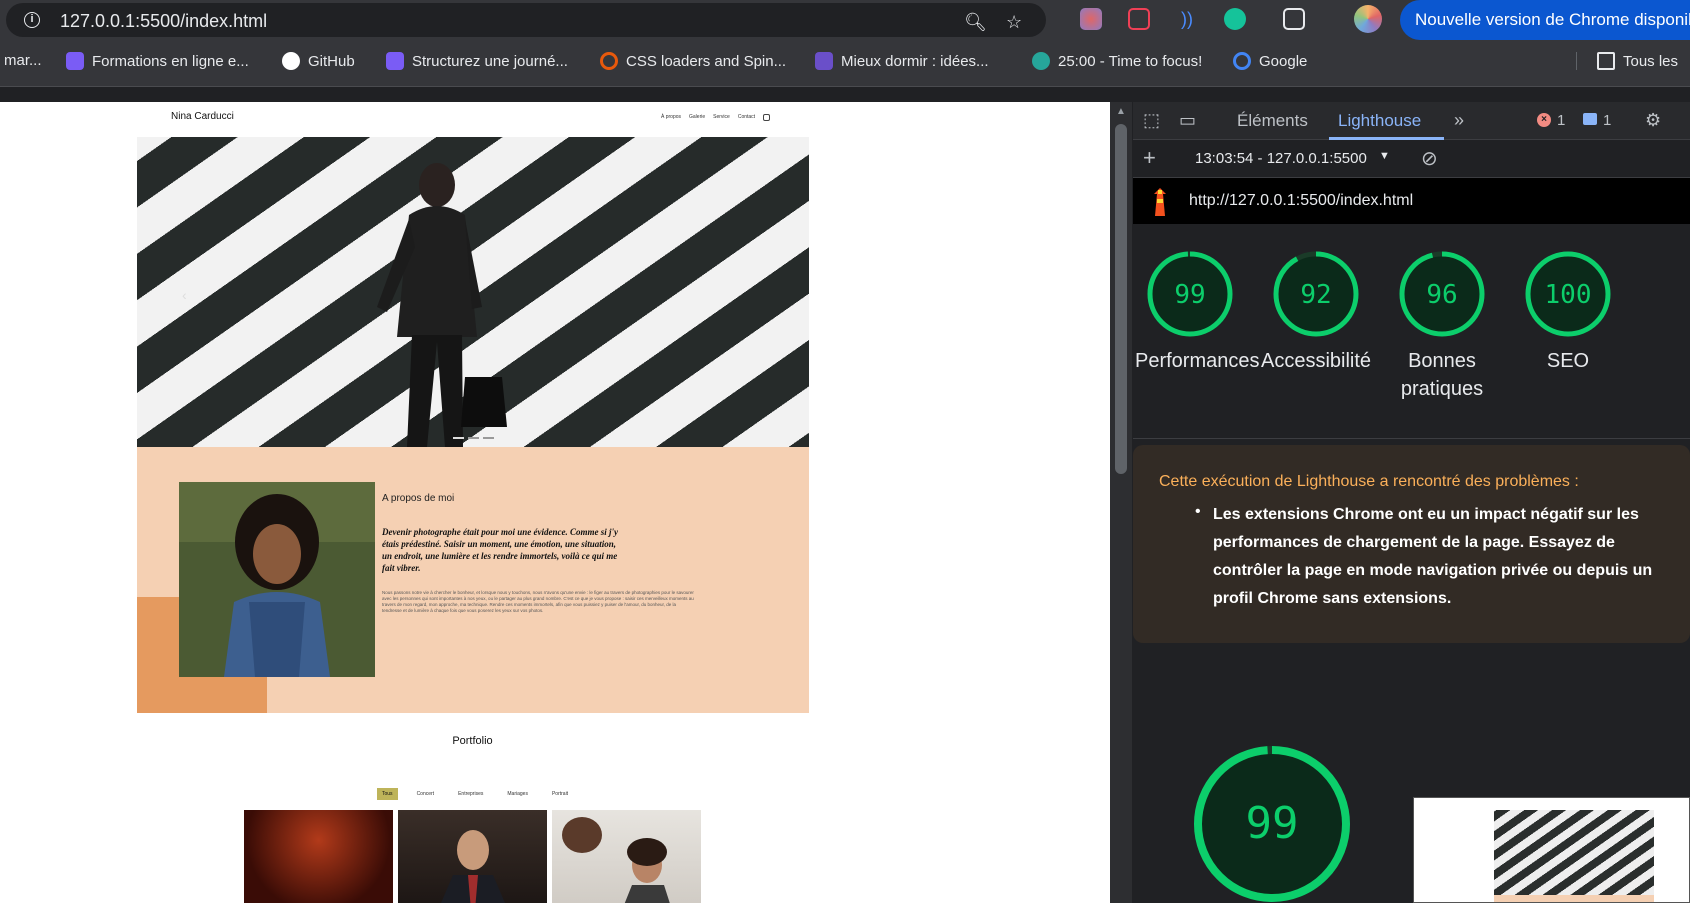 The image size is (1690, 903). I want to click on gauge-accessibility: 92 Accessibilité, so click(1316, 312).